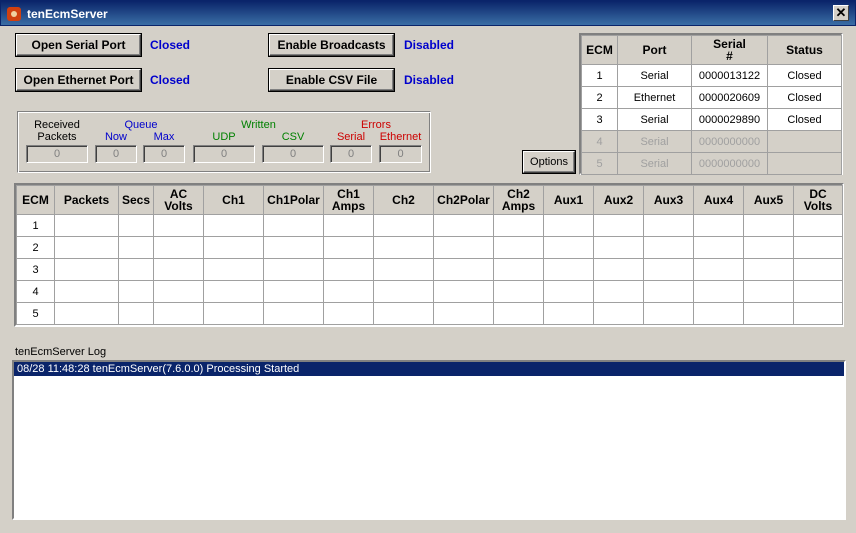  What do you see at coordinates (35, 313) in the screenshot?
I see `ecm-cell: 5` at bounding box center [35, 313].